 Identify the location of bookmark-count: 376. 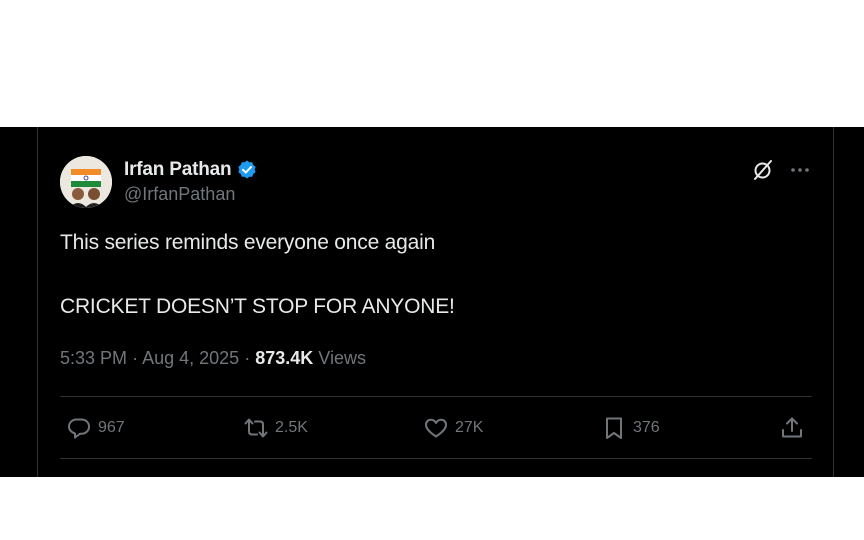
(646, 427).